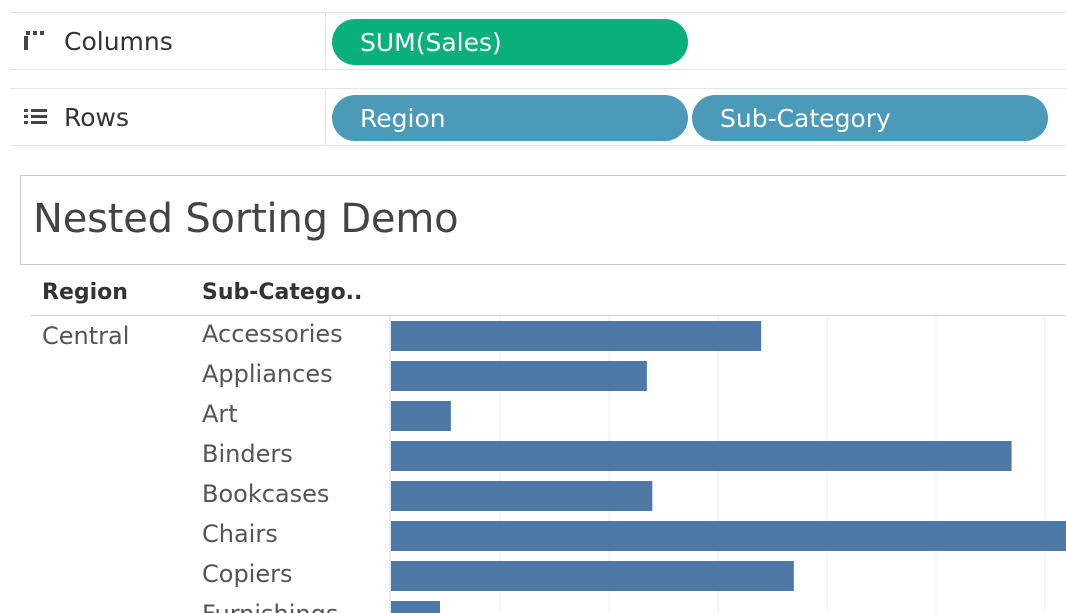  I want to click on bar-accessories, so click(576, 336).